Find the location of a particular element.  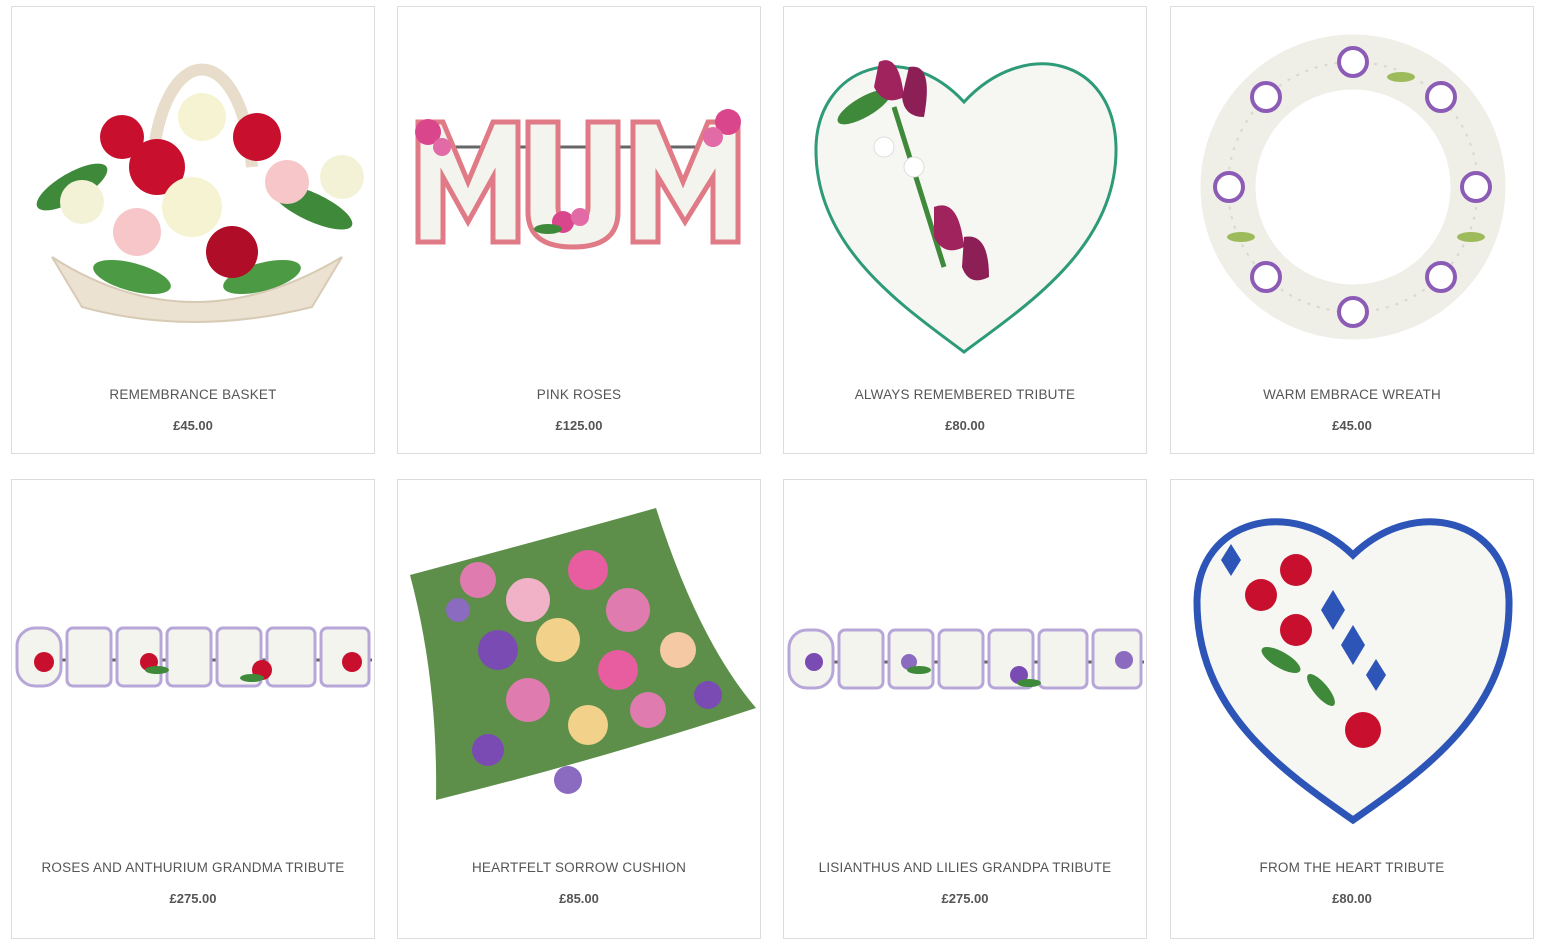

product-card: REMEMBRANCE BASKET £45.00 is located at coordinates (193, 230).